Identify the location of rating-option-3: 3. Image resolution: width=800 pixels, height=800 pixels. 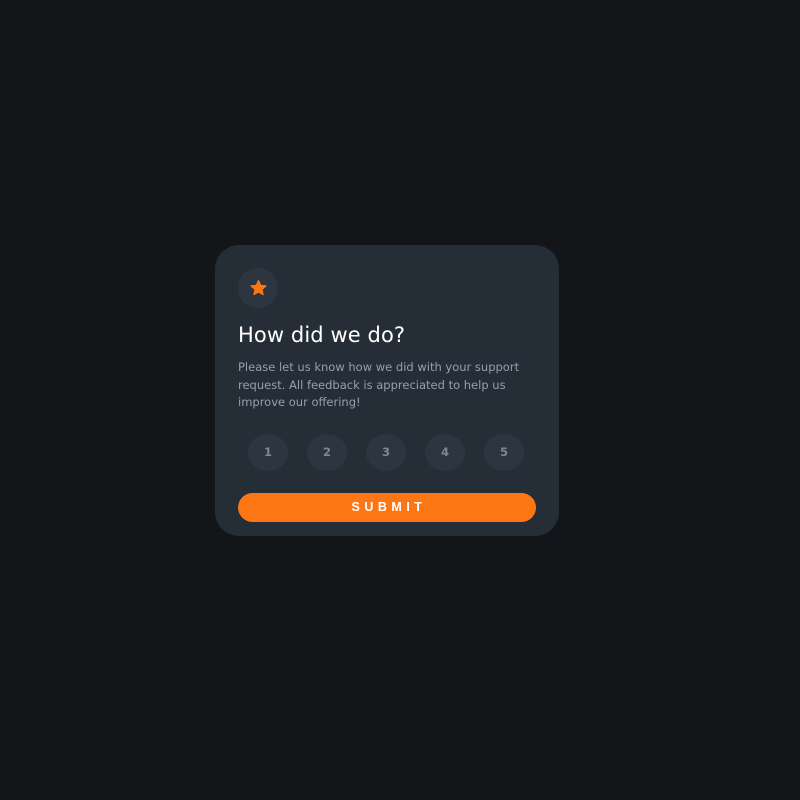
(386, 452).